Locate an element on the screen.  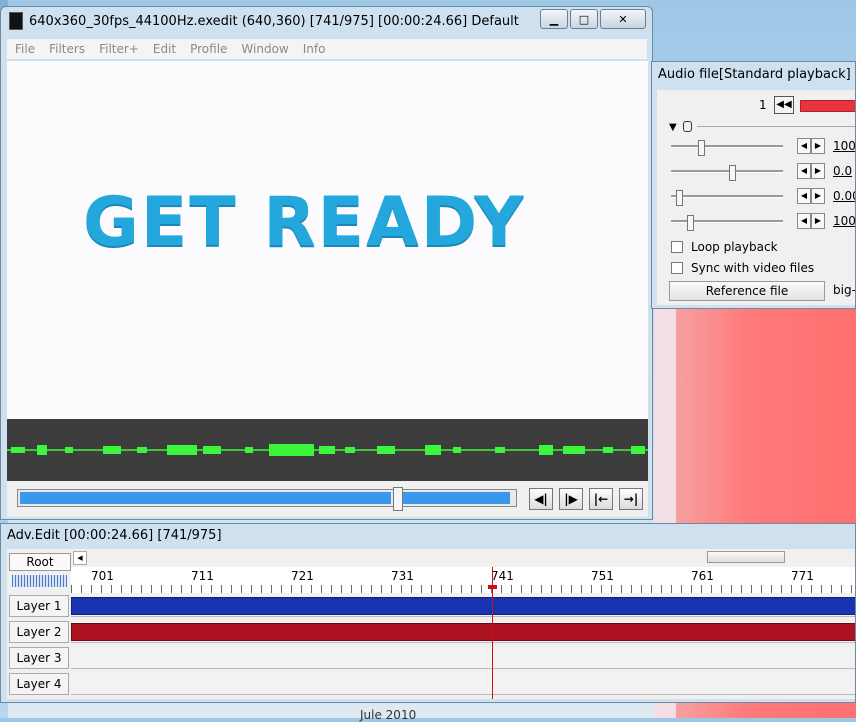
param-value-pan: 0.0 is located at coordinates (842, 171).